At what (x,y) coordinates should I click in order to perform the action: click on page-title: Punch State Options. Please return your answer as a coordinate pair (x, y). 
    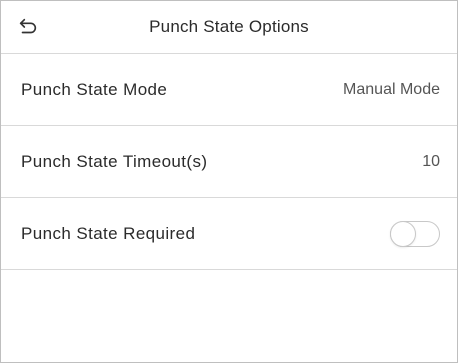
    Looking at the image, I should click on (229, 26).